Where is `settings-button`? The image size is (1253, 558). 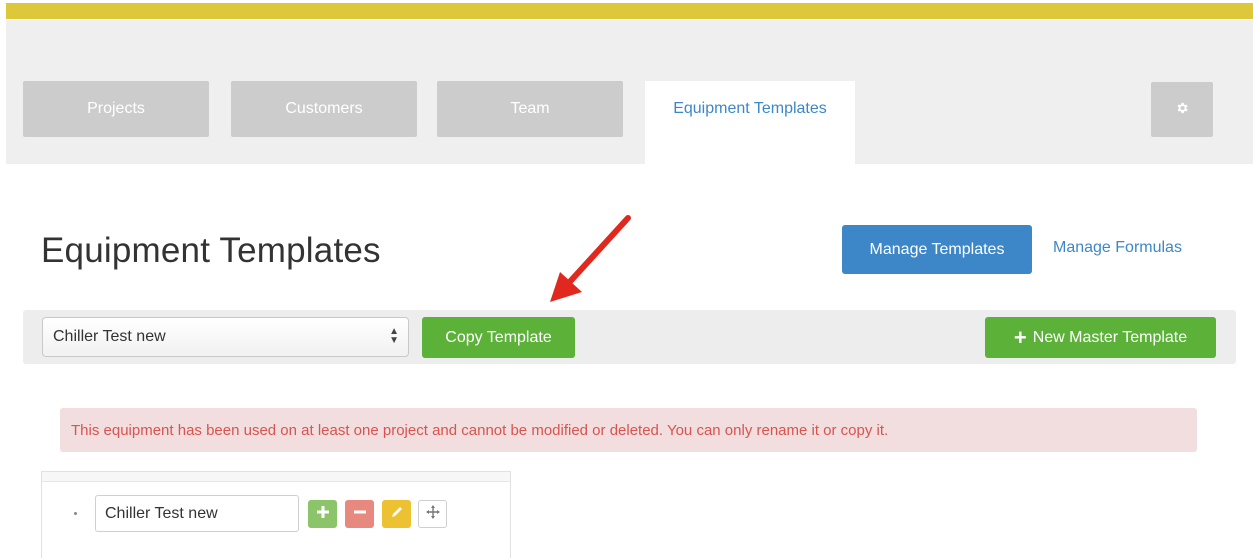
settings-button is located at coordinates (1182, 109).